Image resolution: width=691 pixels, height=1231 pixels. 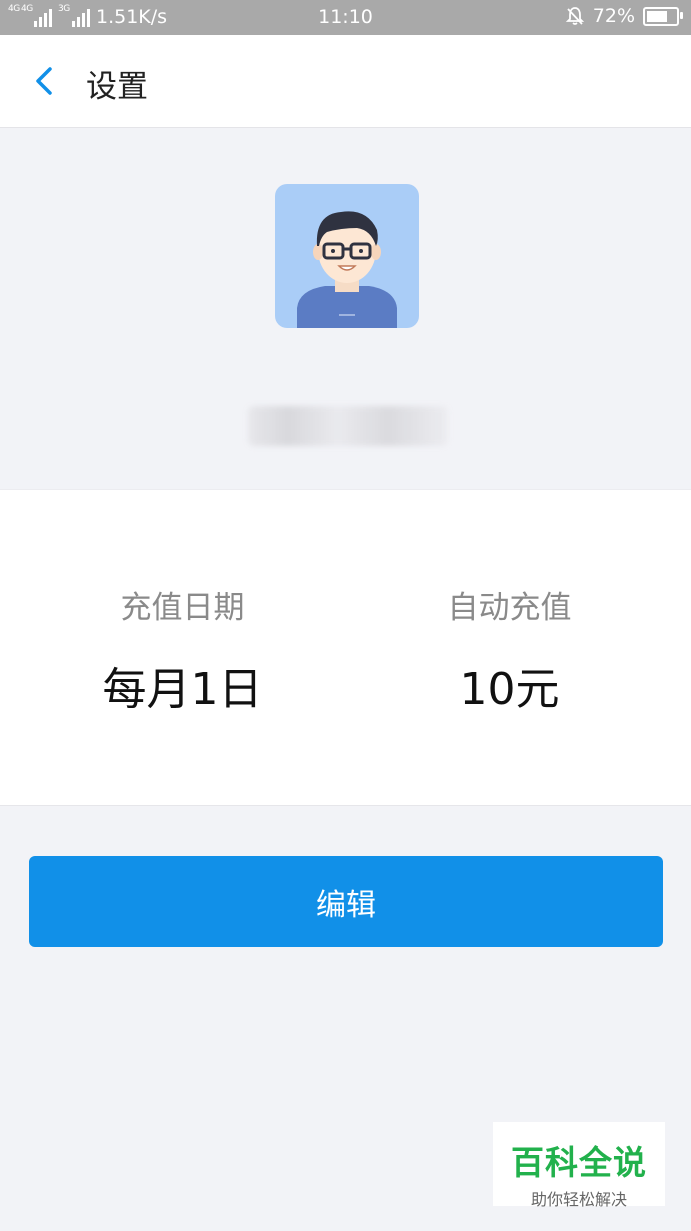 I want to click on recharge-date-column: 充值日期 每月1日, so click(x=182, y=603).